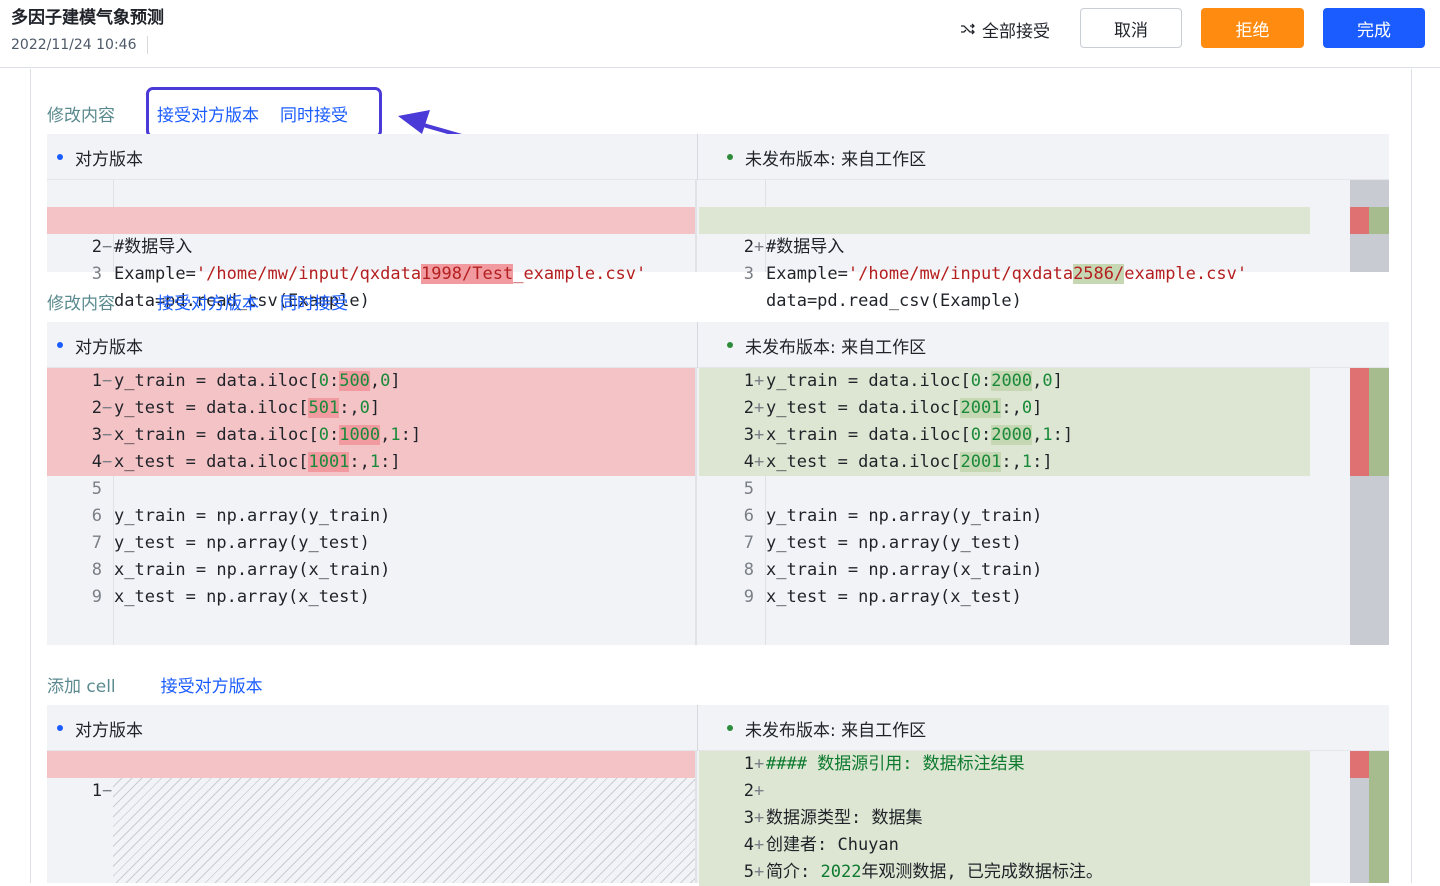  Describe the element at coordinates (1369, 226) in the screenshot. I see `section-1-minimap` at that location.